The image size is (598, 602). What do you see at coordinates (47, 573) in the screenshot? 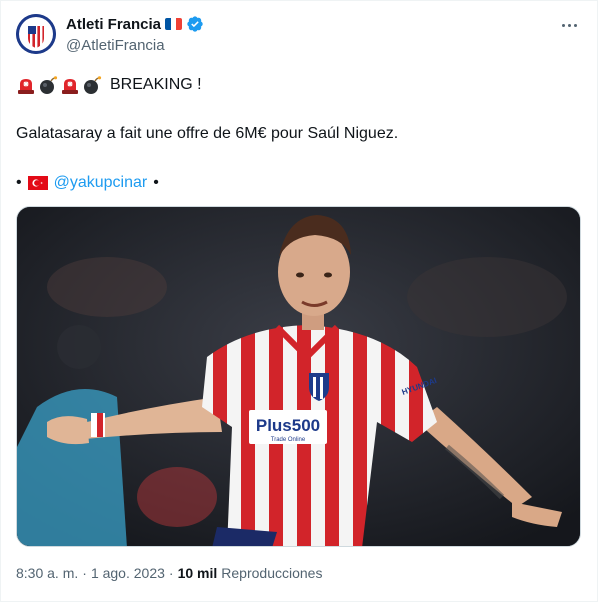
I see `tweet-time: 8:30 a. m.` at bounding box center [47, 573].